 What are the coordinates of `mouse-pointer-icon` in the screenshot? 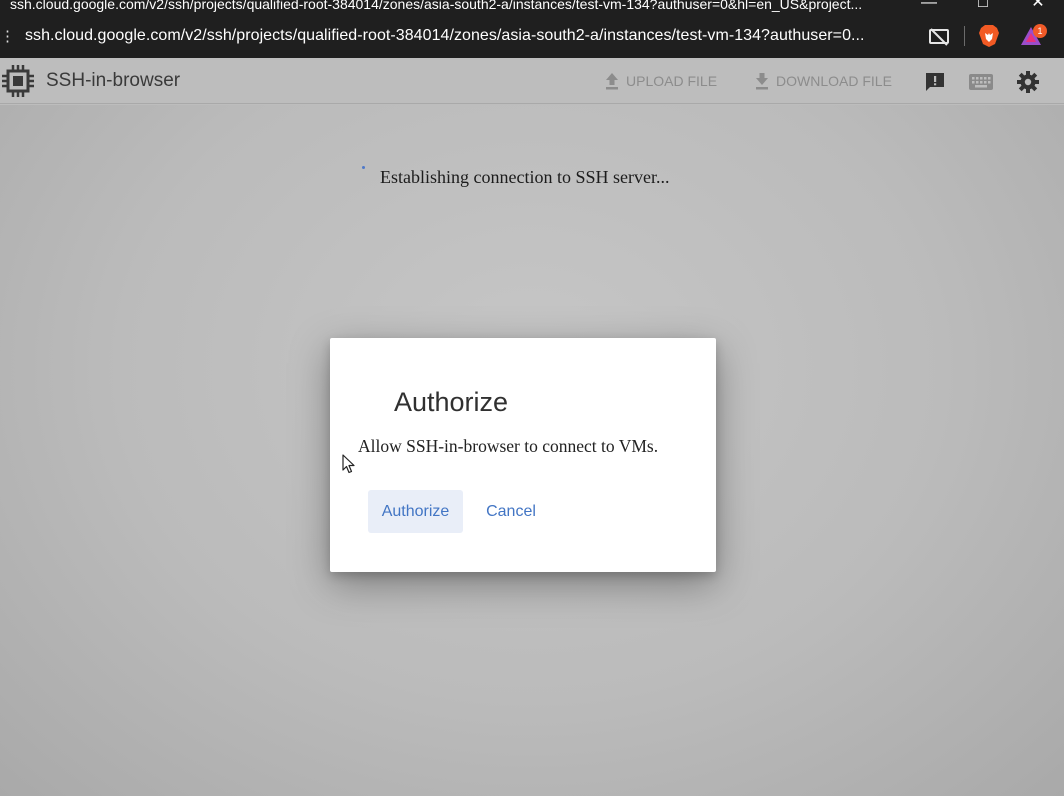 It's located at (348, 464).